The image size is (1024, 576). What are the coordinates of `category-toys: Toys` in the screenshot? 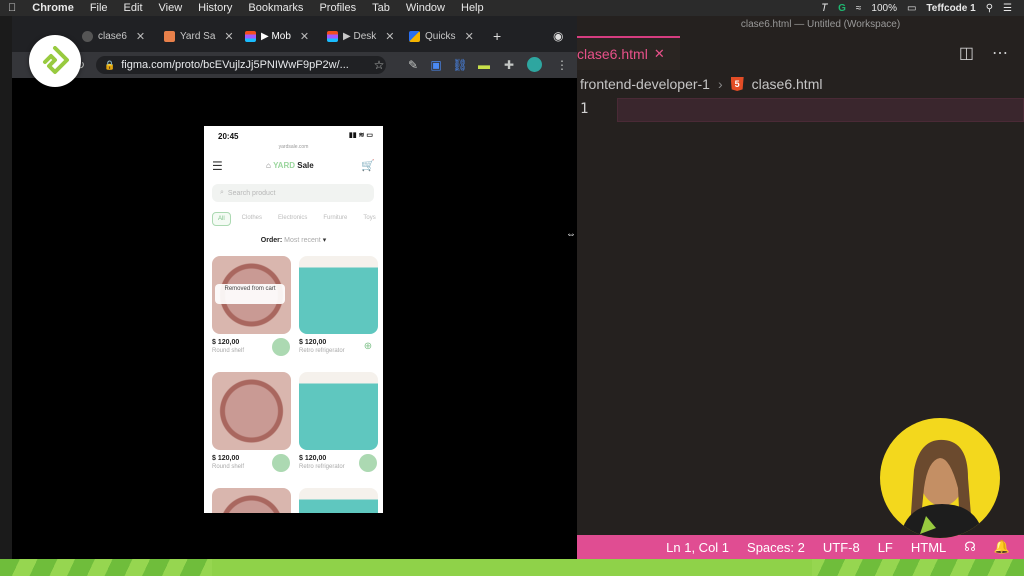 It's located at (369, 219).